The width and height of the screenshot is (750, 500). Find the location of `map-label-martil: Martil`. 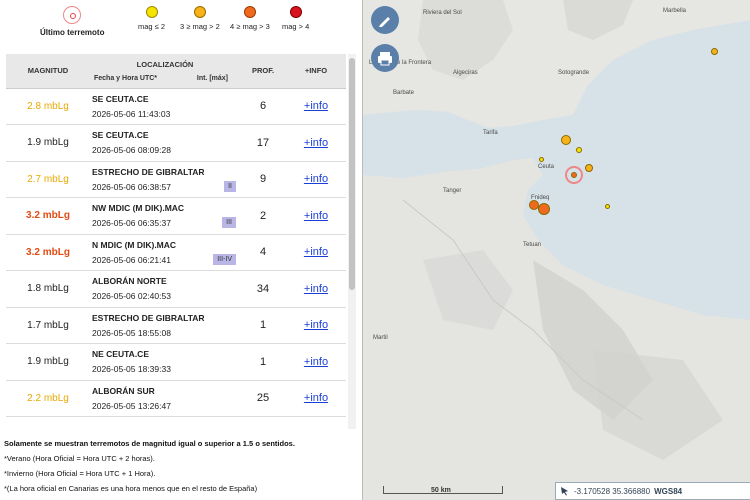

map-label-martil: Martil is located at coordinates (380, 338).